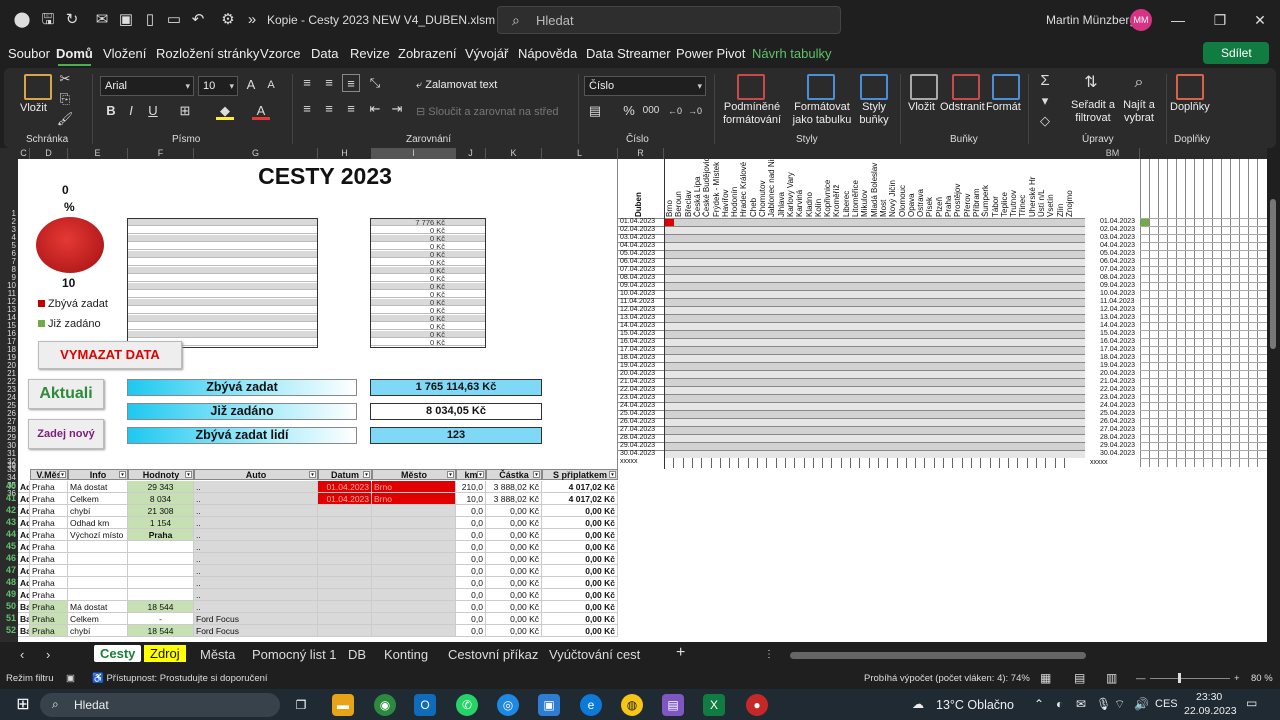 The height and width of the screenshot is (720, 1280). Describe the element at coordinates (65, 119) in the screenshot. I see `format-painter-icon: 🖌` at that location.